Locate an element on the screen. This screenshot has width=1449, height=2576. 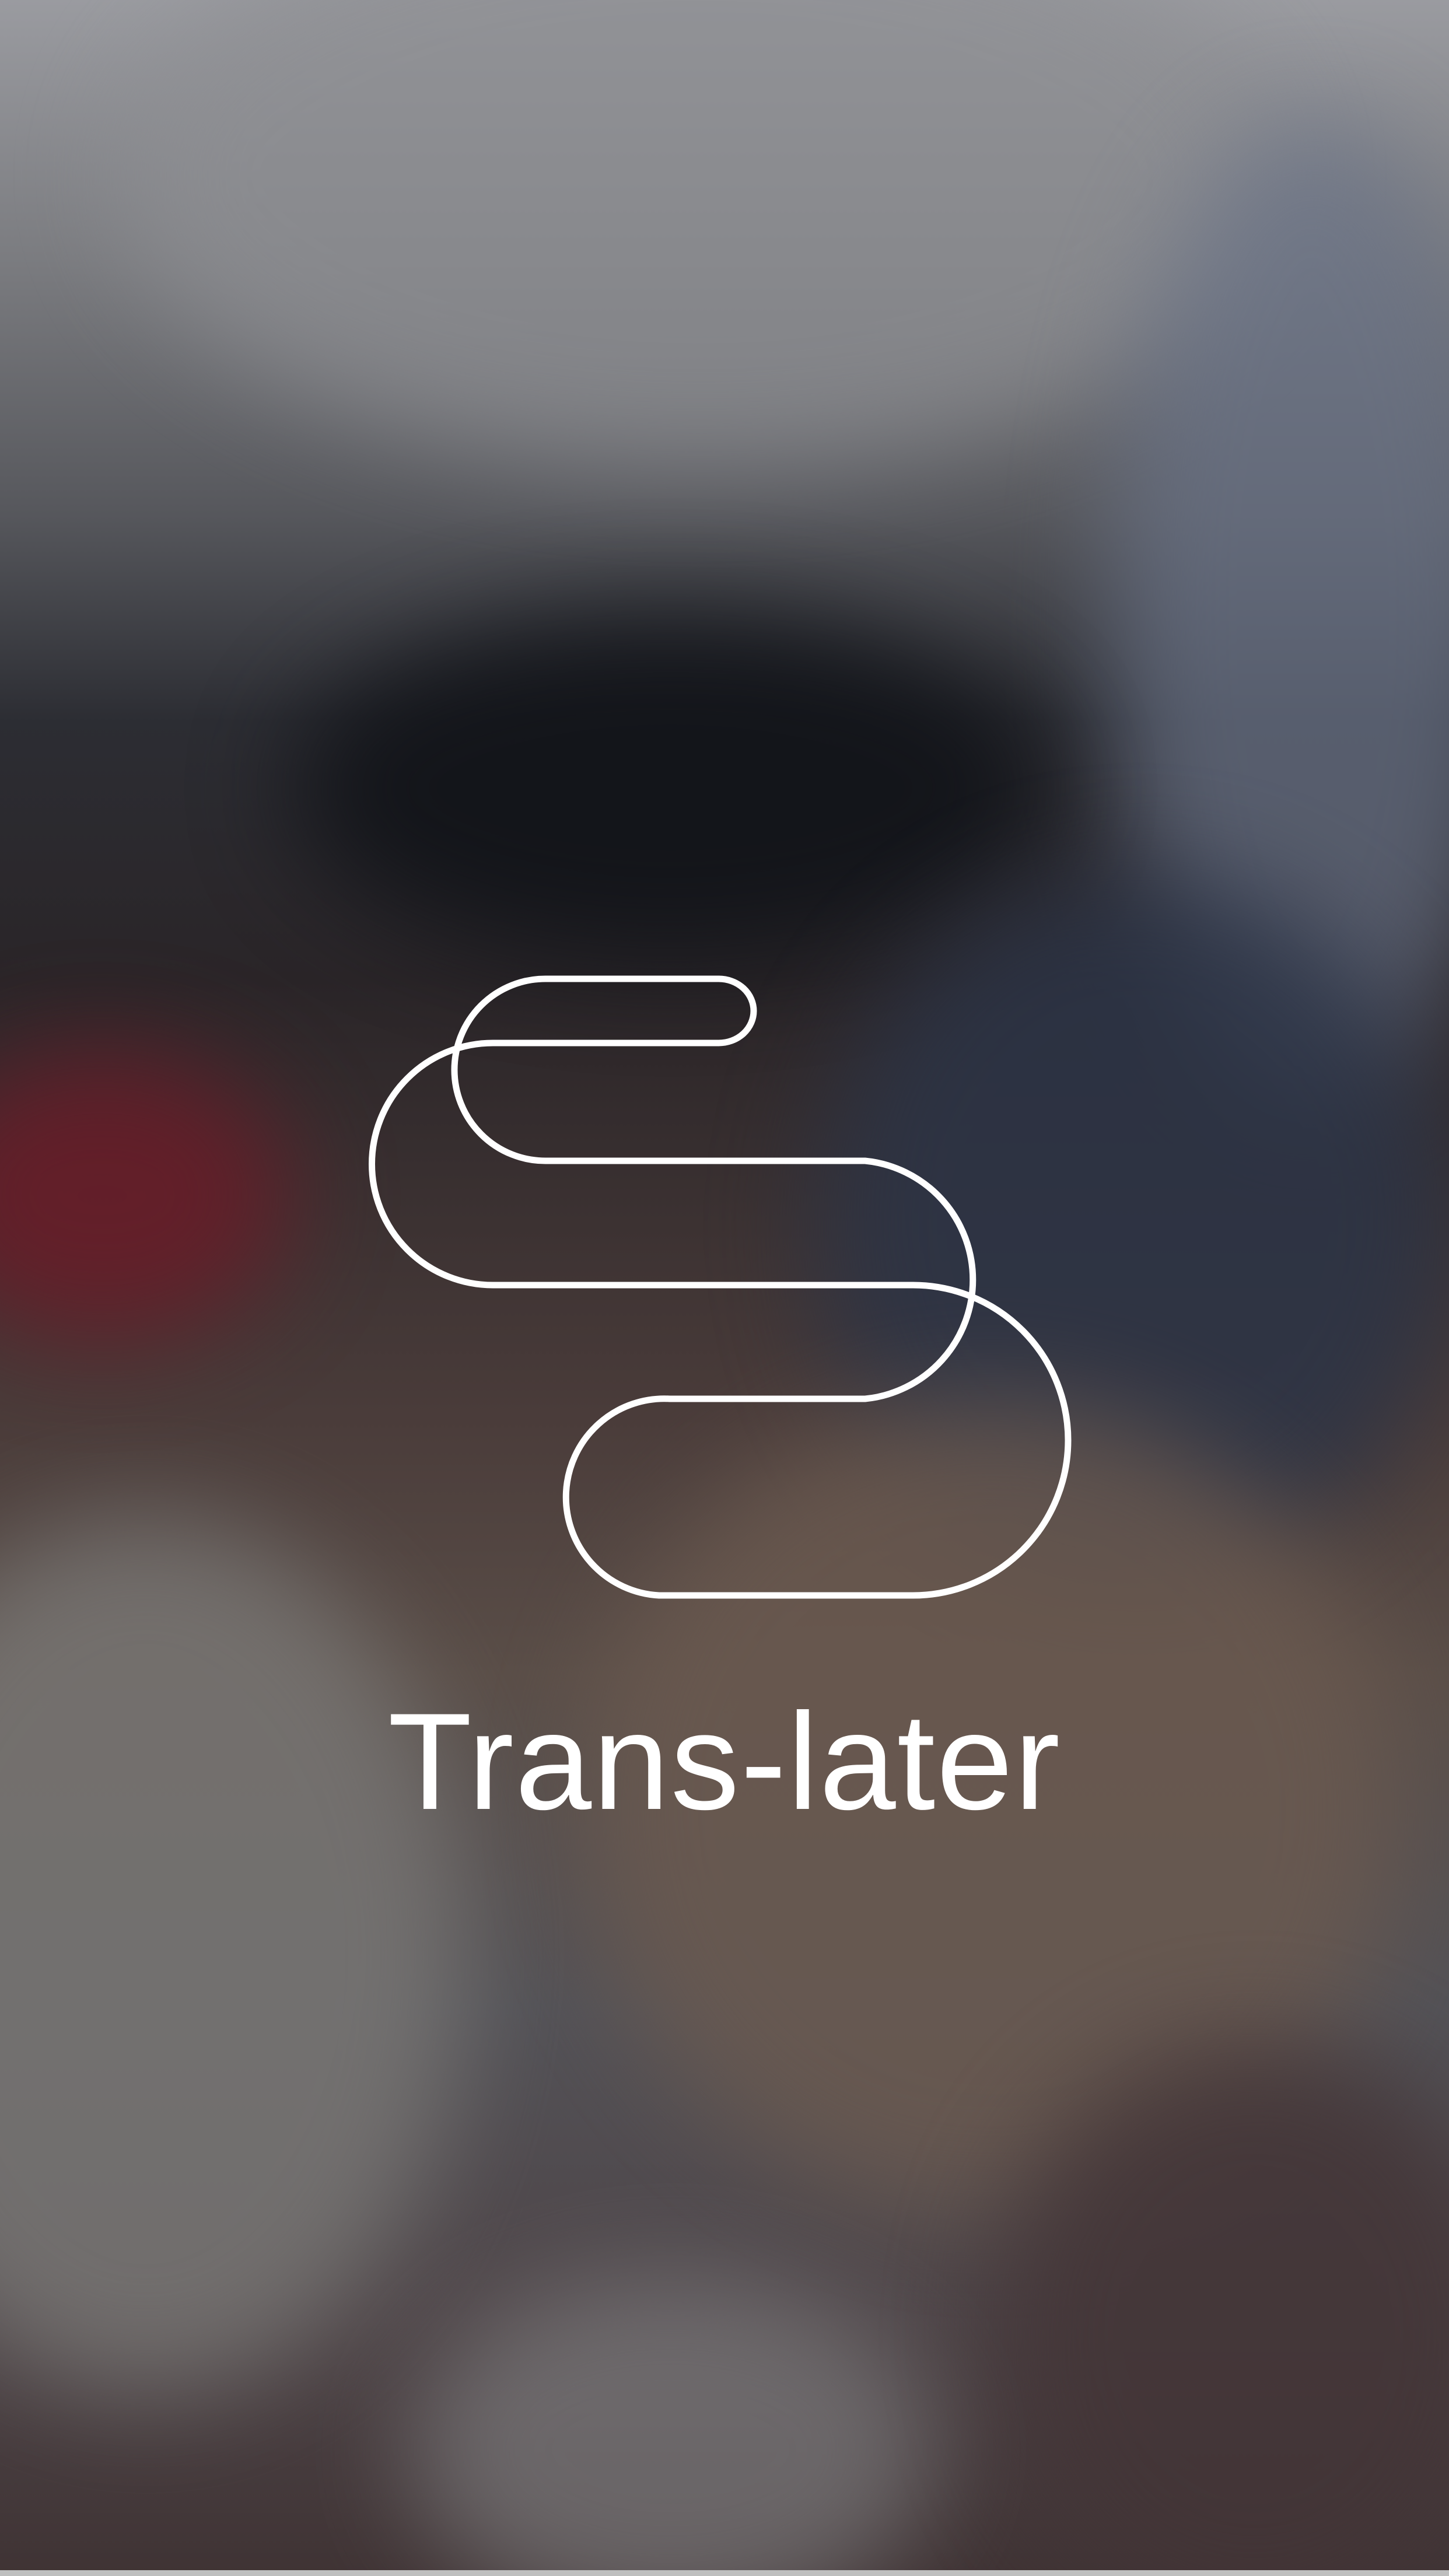
logo-stroke-top-cap is located at coordinates (720, 1287).